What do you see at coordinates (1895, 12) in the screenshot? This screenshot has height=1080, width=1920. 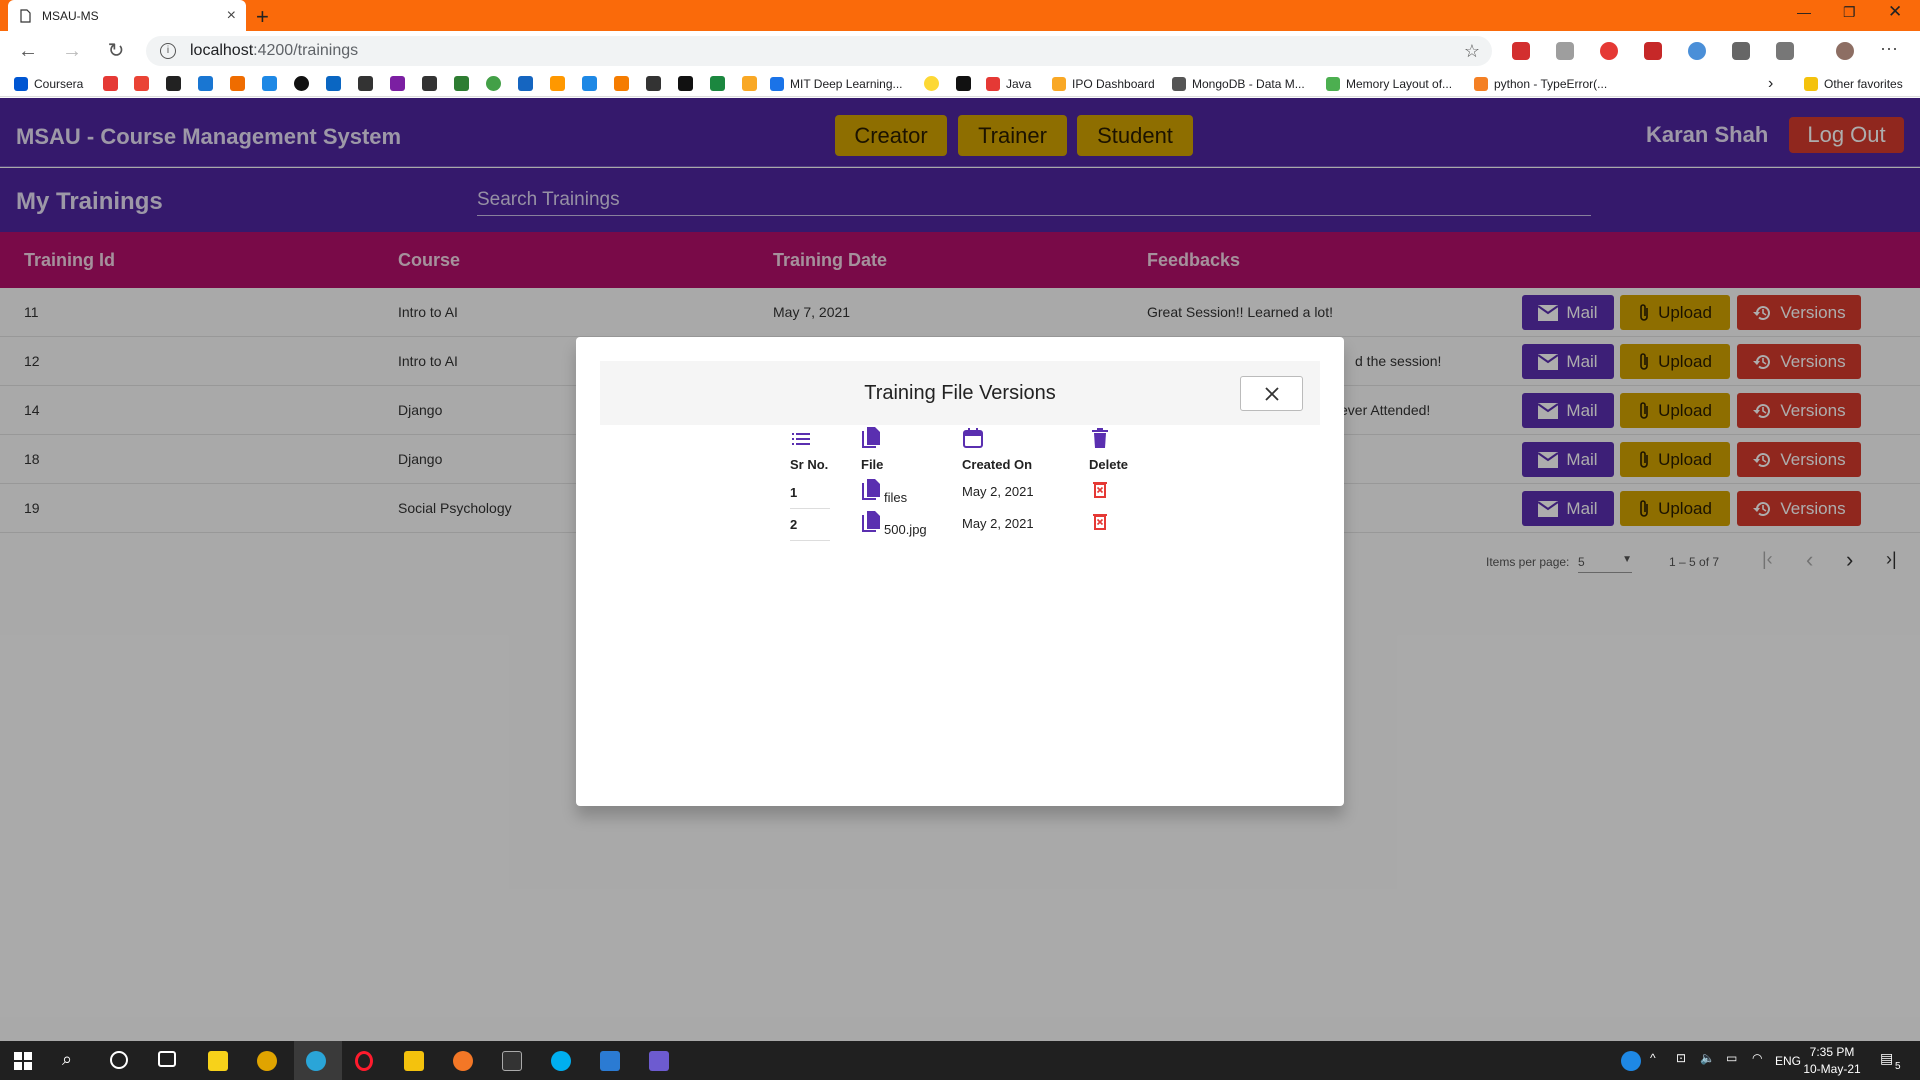 I see `close-window-icon: ✕` at bounding box center [1895, 12].